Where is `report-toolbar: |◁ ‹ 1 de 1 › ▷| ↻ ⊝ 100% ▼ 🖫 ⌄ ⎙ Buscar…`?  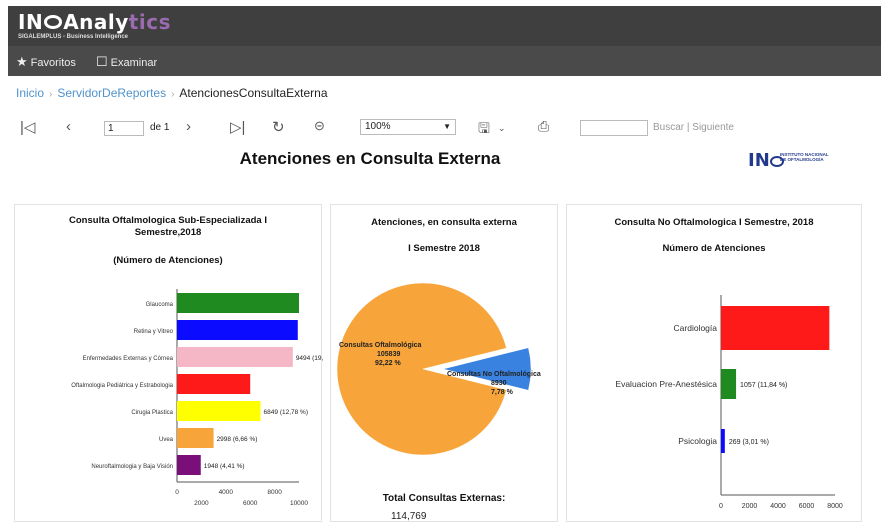
report-toolbar: |◁ ‹ 1 de 1 › ▷| ↻ ⊝ 100% ▼ 🖫 ⌄ ⎙ Buscar… is located at coordinates (444, 126).